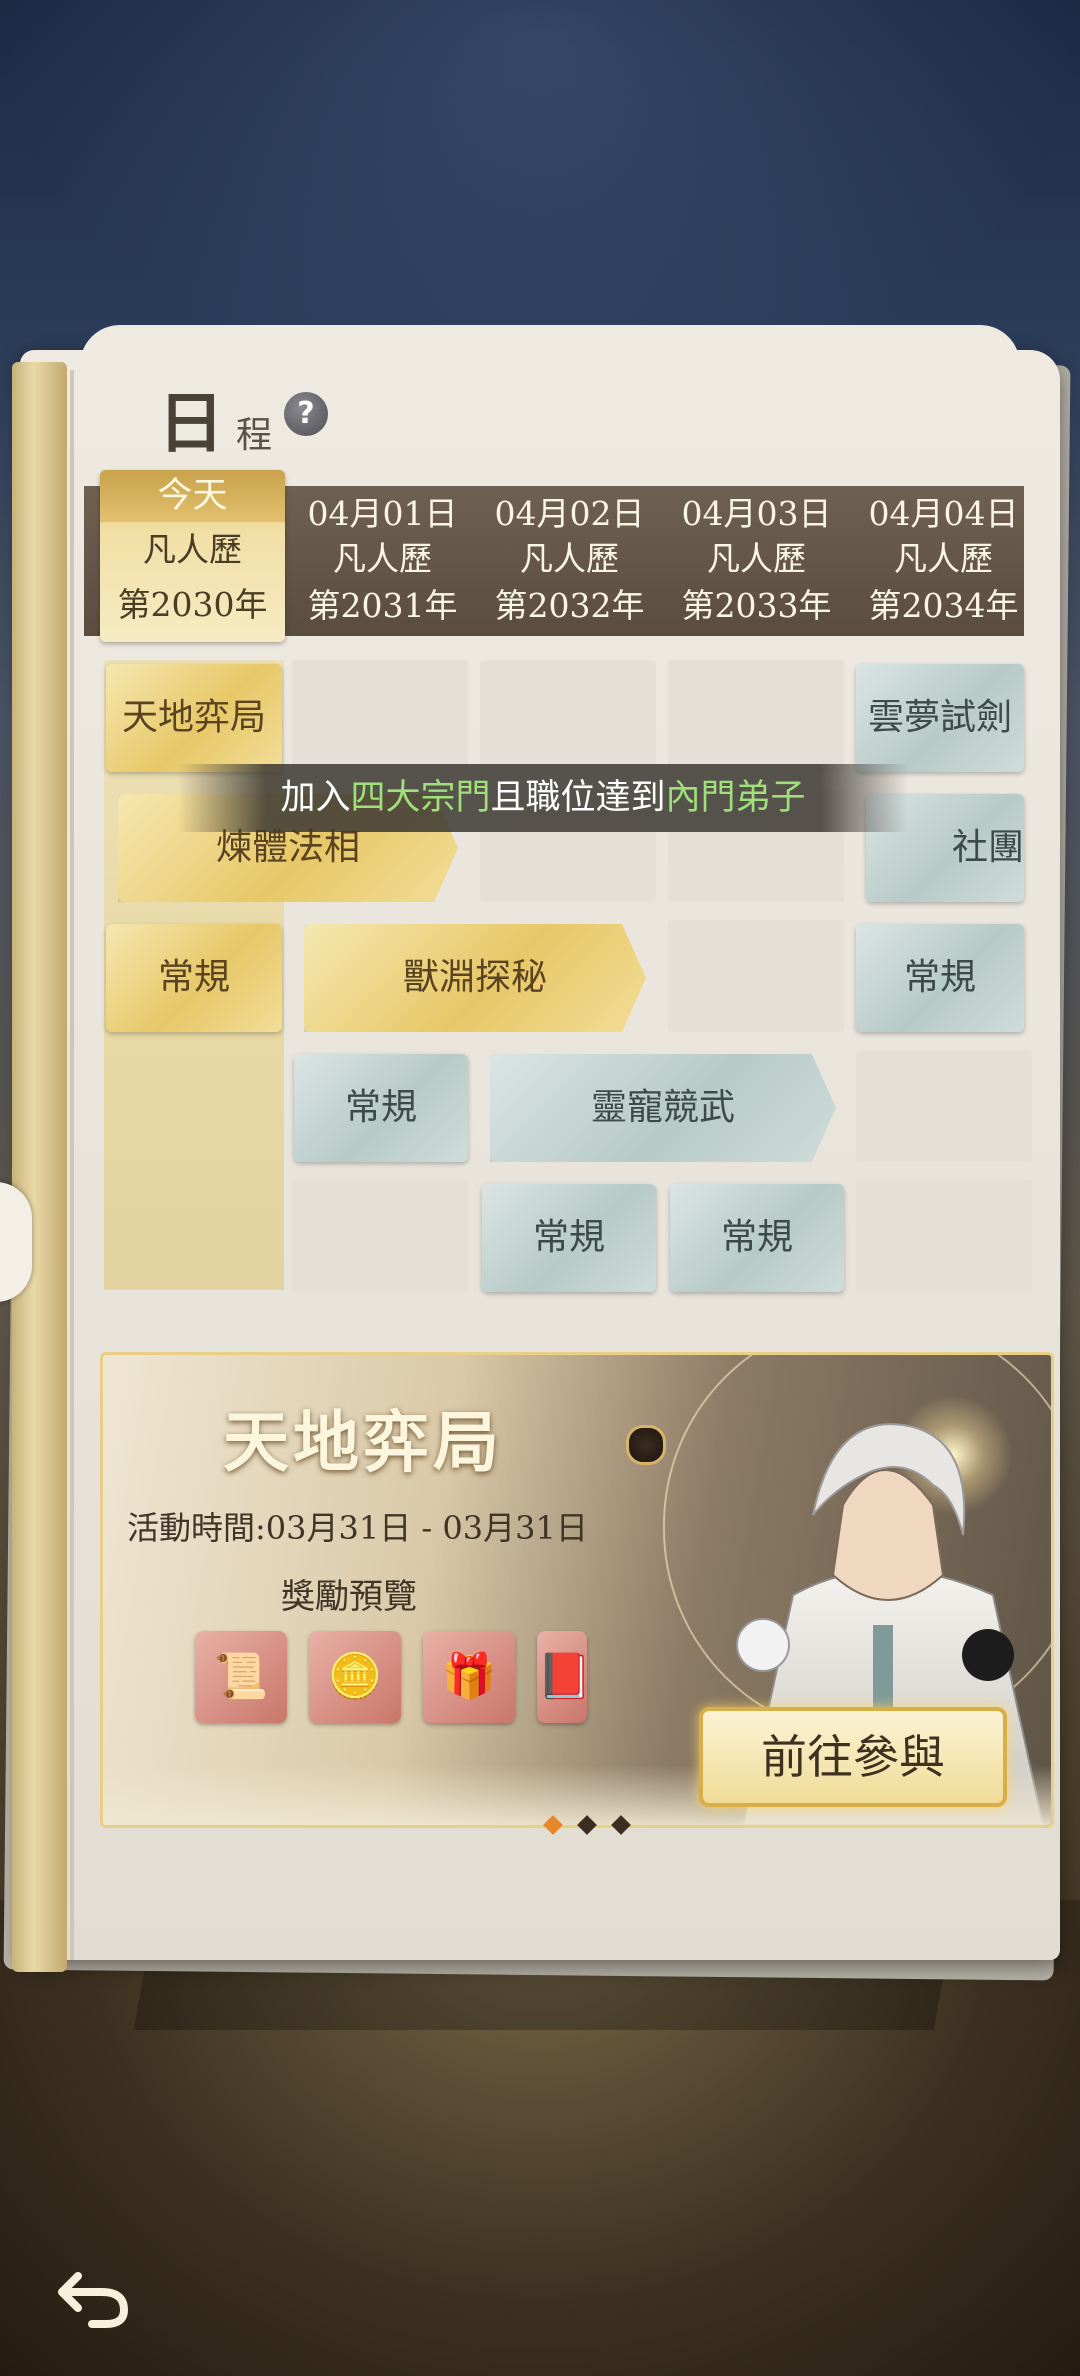 This screenshot has width=1080, height=2376. I want to click on day-header-1: 04月01日 凡人歷 第2031年, so click(382, 561).